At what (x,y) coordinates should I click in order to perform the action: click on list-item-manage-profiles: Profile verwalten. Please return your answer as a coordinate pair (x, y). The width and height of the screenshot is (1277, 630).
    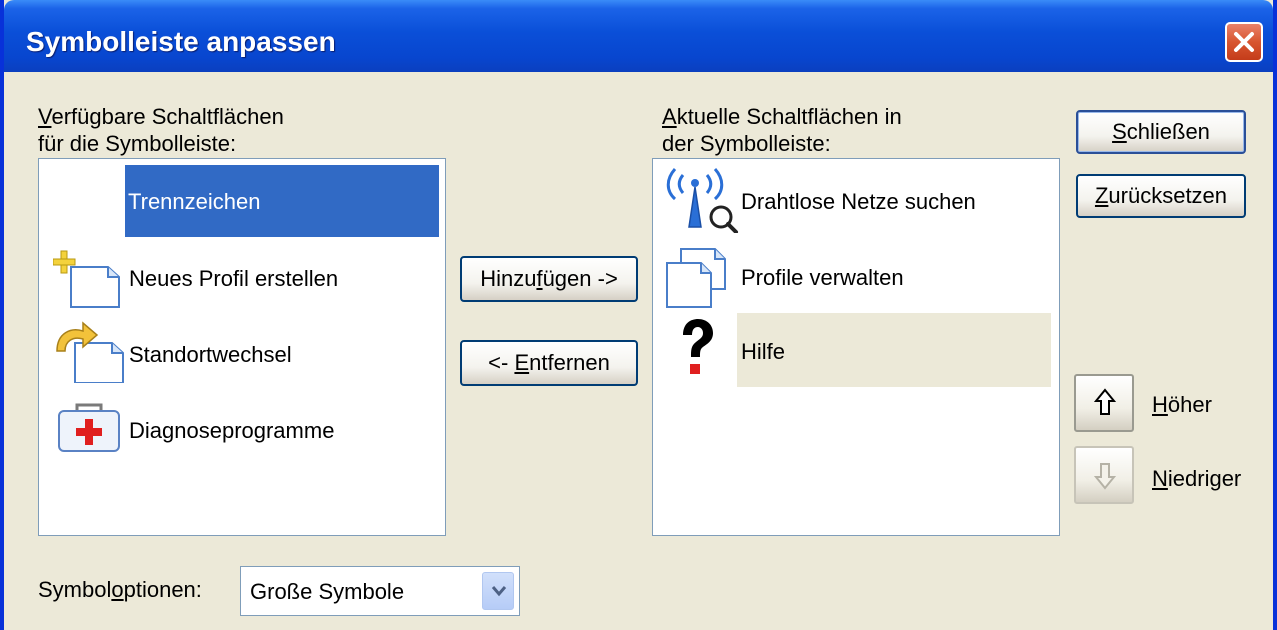
    Looking at the image, I should click on (857, 276).